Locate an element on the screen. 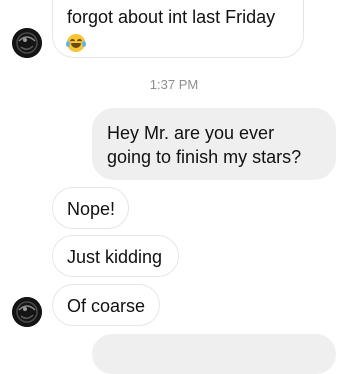 The width and height of the screenshot is (348, 374). message-text: forgot about int last Friday is located at coordinates (171, 17).